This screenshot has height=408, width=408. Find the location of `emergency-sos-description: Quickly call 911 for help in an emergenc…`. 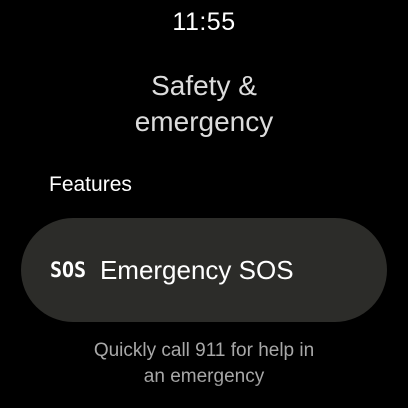

emergency-sos-description: Quickly call 911 for help in an emergenc… is located at coordinates (204, 364).